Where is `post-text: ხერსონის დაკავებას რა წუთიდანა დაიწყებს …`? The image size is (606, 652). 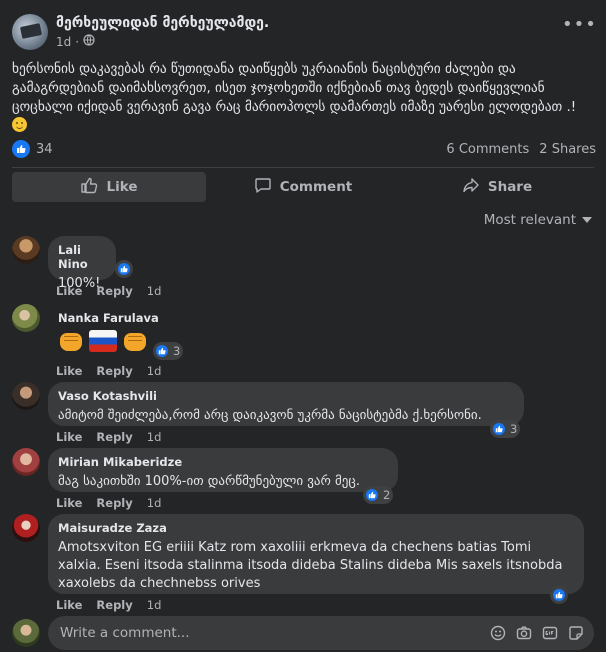
post-text: ხერსონის დაკავებას რა წუთიდანა დაიწყებს … is located at coordinates (302, 98).